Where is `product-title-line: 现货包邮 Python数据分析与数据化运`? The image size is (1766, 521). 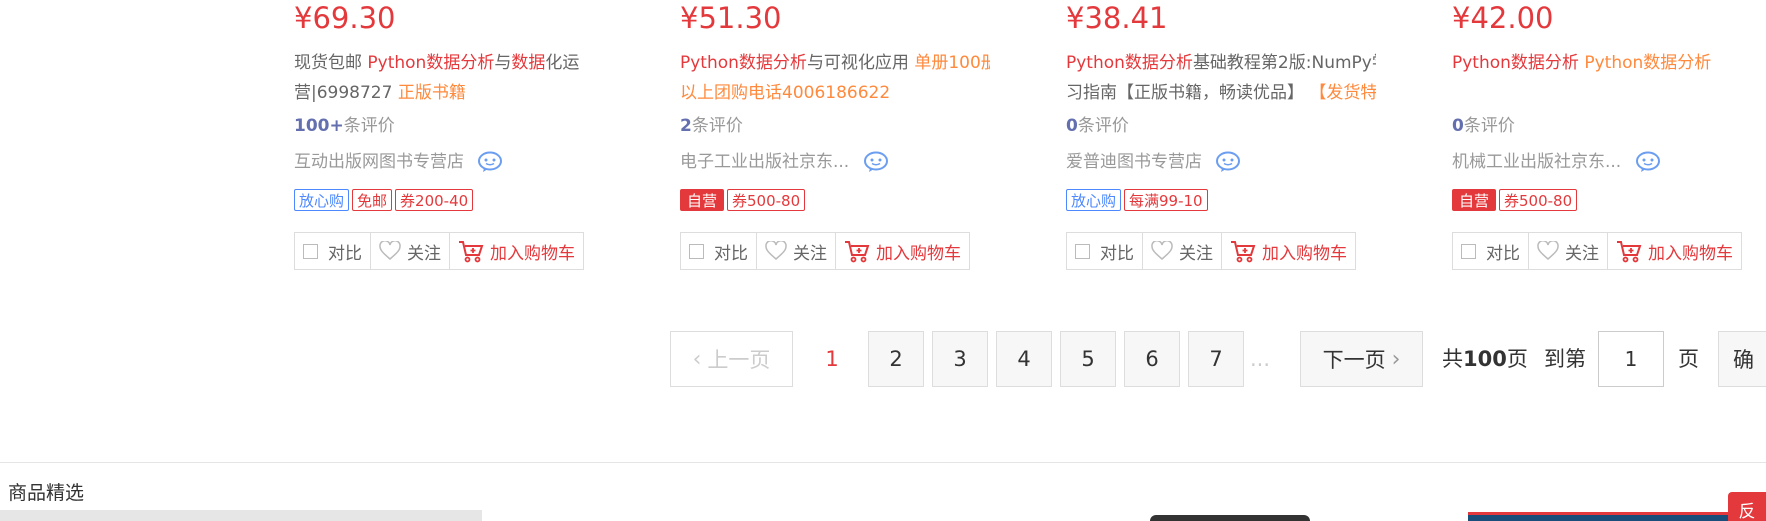 product-title-line: 现货包邮 Python数据分析与数据化运 is located at coordinates (449, 63).